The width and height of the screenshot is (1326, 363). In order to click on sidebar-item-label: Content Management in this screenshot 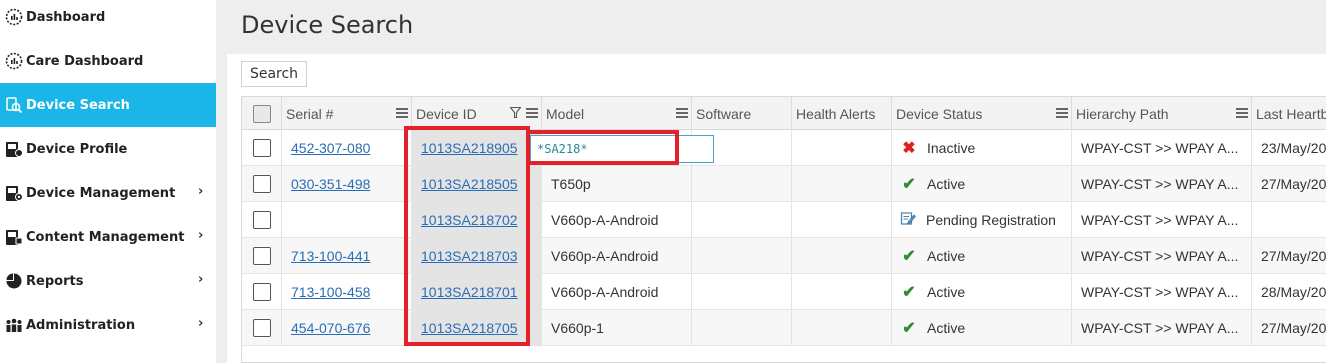, I will do `click(105, 237)`.